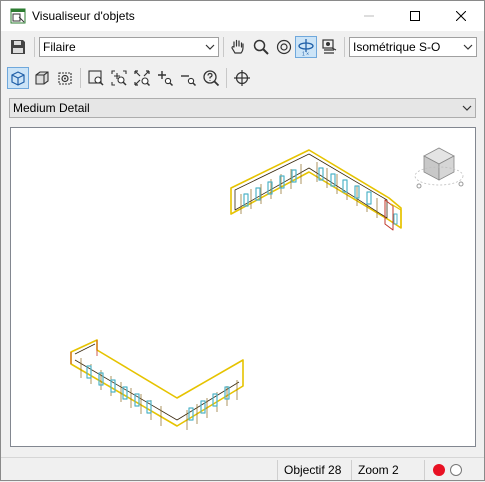 The width and height of the screenshot is (485, 482). What do you see at coordinates (59, 47) in the screenshot?
I see `visual-style-value: Filaire` at bounding box center [59, 47].